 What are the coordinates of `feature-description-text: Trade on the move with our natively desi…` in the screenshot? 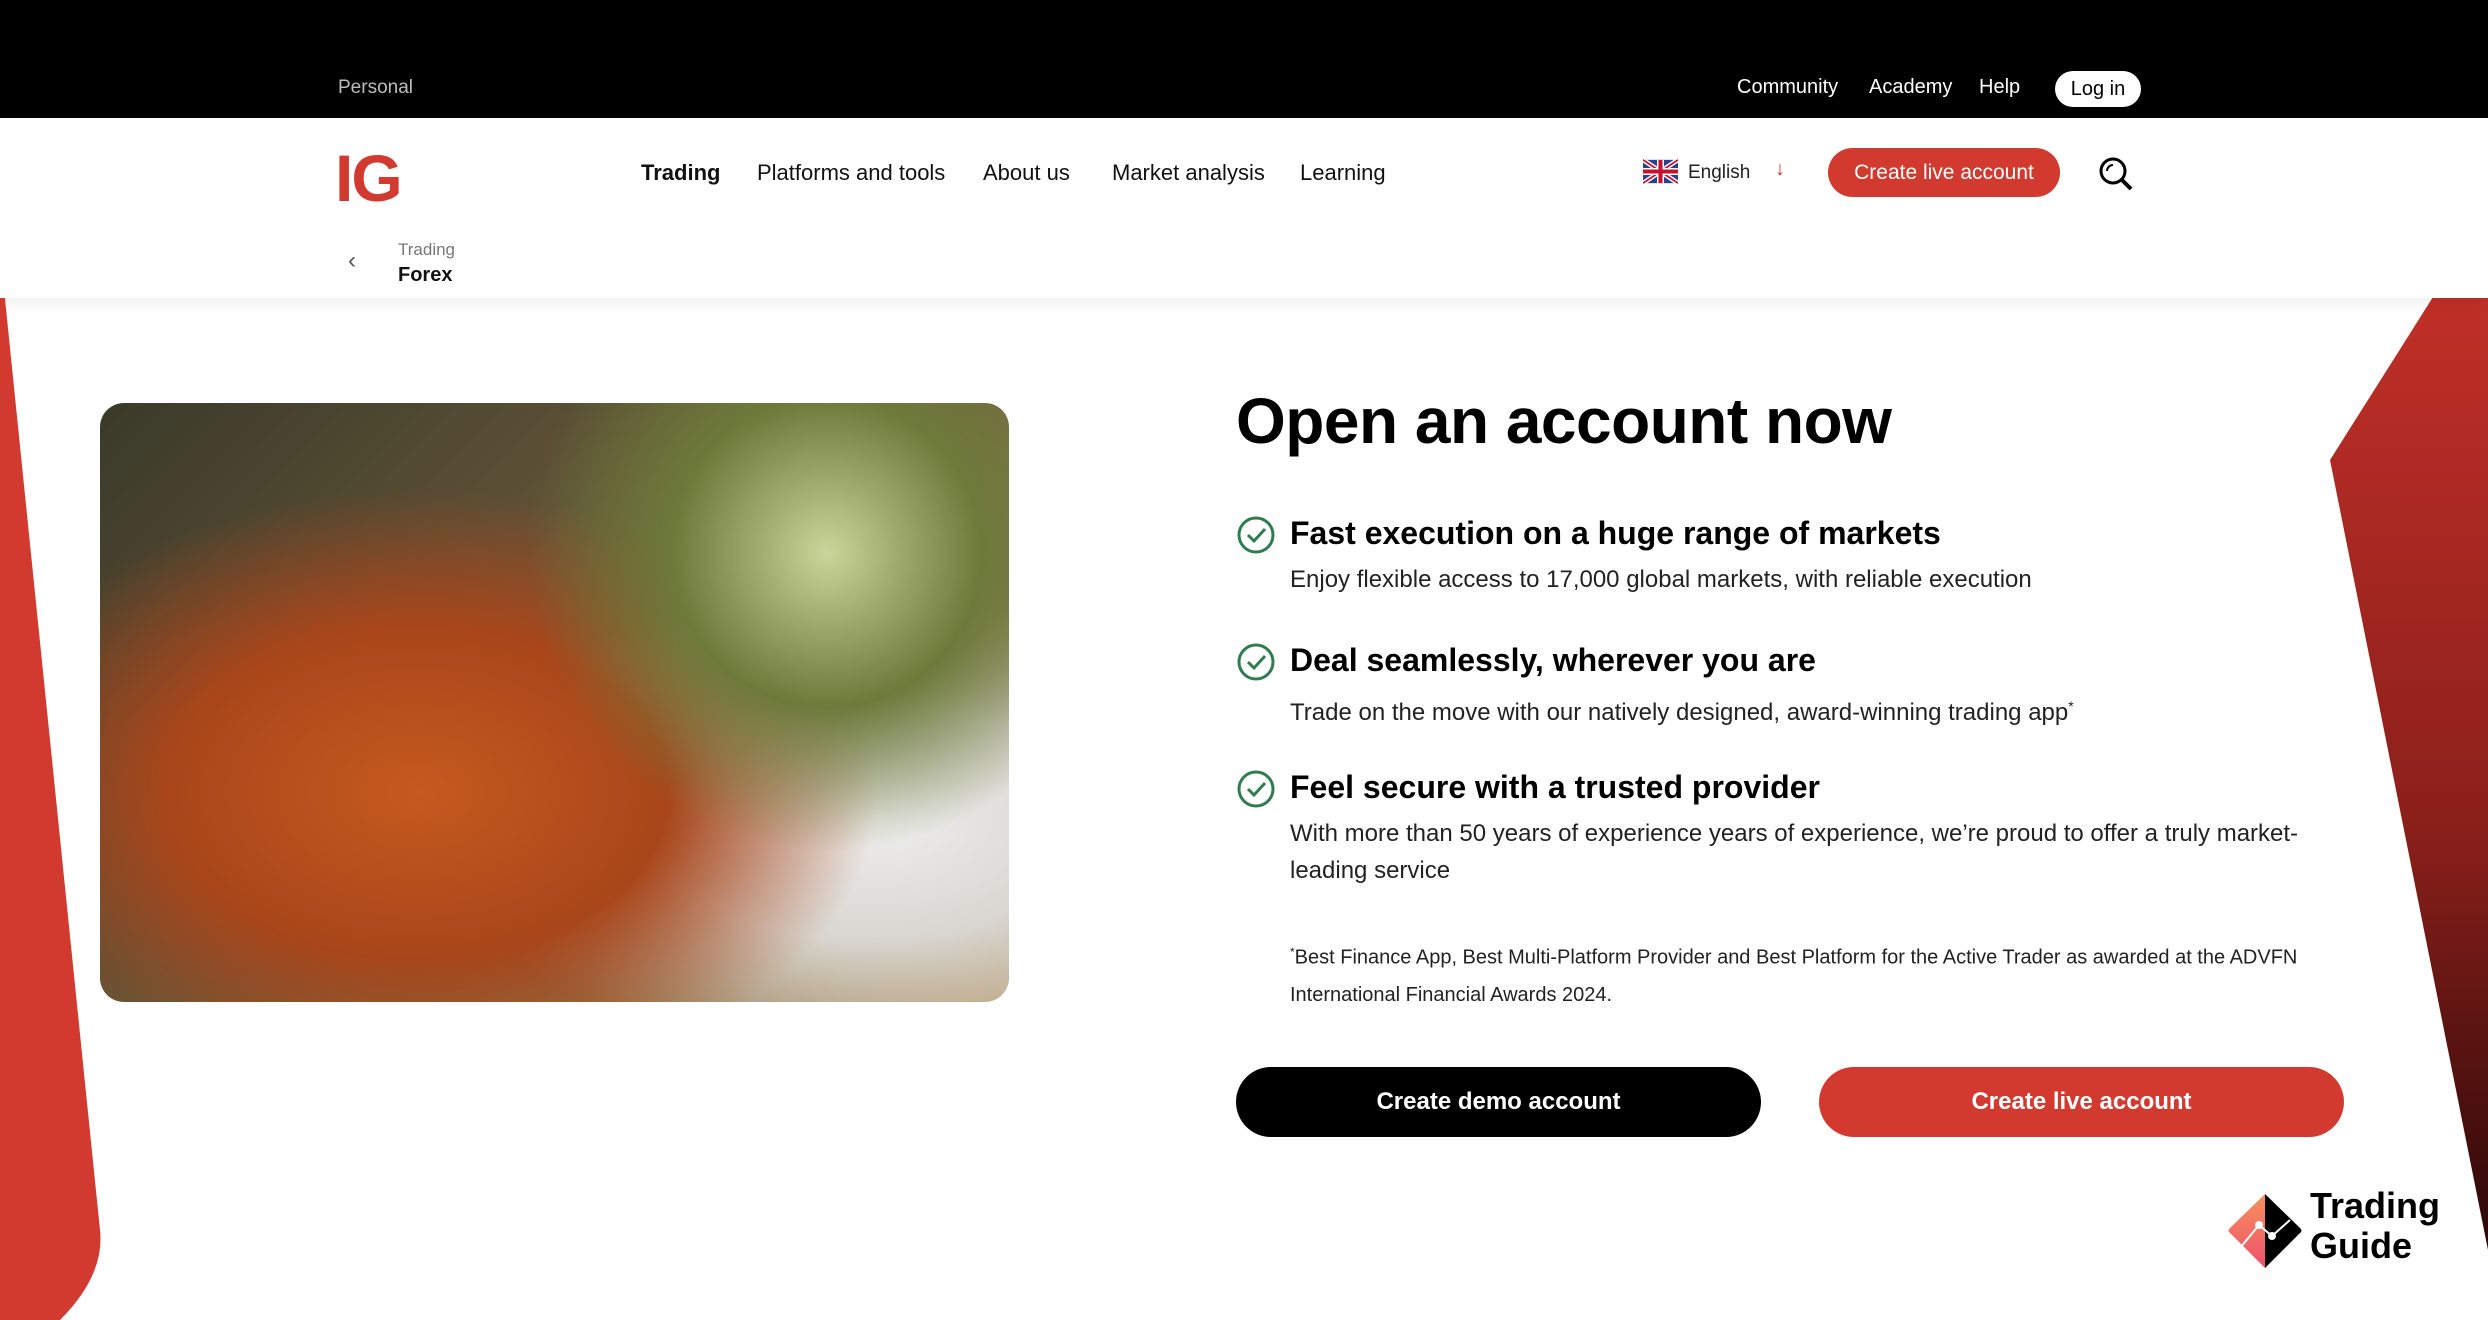 It's located at (1679, 712).